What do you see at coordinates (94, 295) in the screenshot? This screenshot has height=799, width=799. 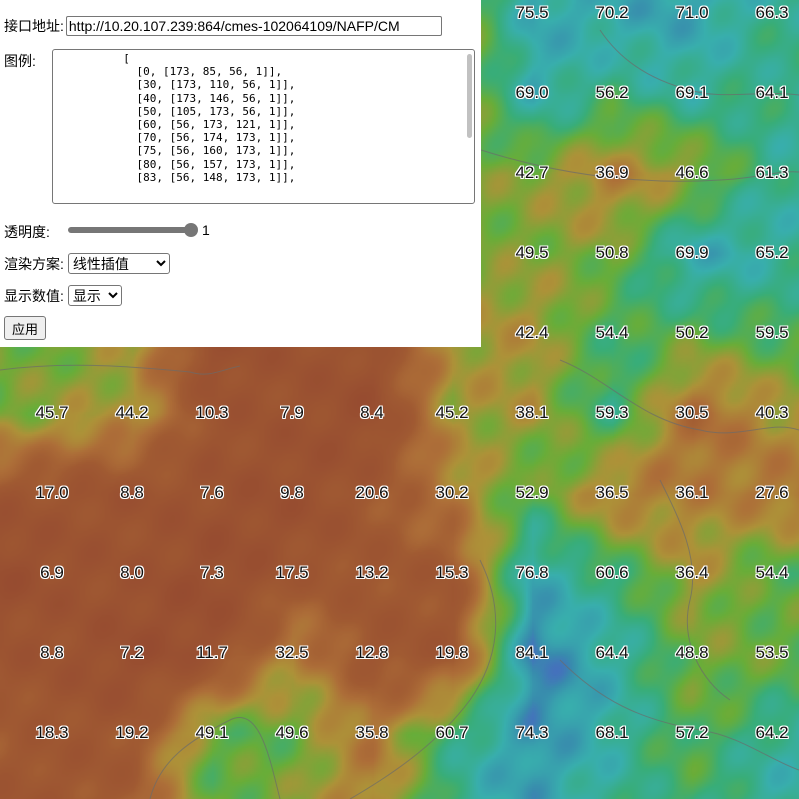 I see `display-value-select: 显示` at bounding box center [94, 295].